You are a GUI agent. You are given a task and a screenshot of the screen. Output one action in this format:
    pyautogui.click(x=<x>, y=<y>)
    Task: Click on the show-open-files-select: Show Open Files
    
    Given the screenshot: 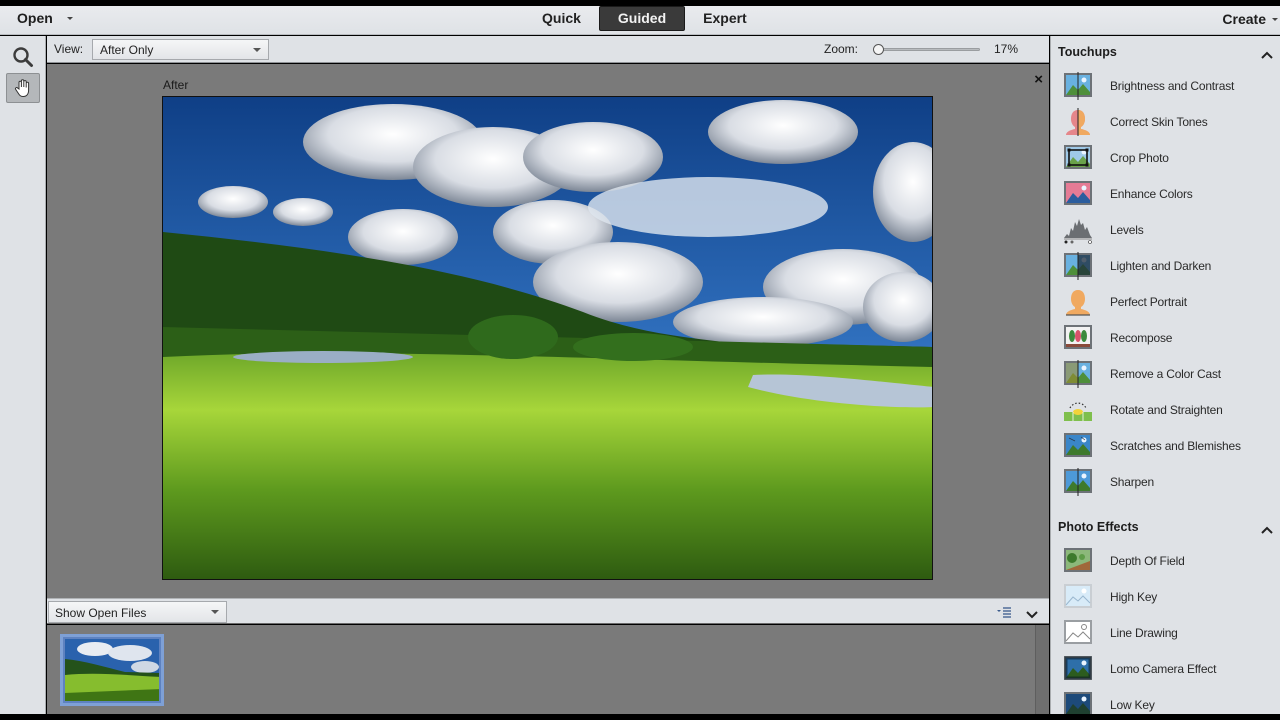 What is the action you would take?
    pyautogui.click(x=137, y=612)
    